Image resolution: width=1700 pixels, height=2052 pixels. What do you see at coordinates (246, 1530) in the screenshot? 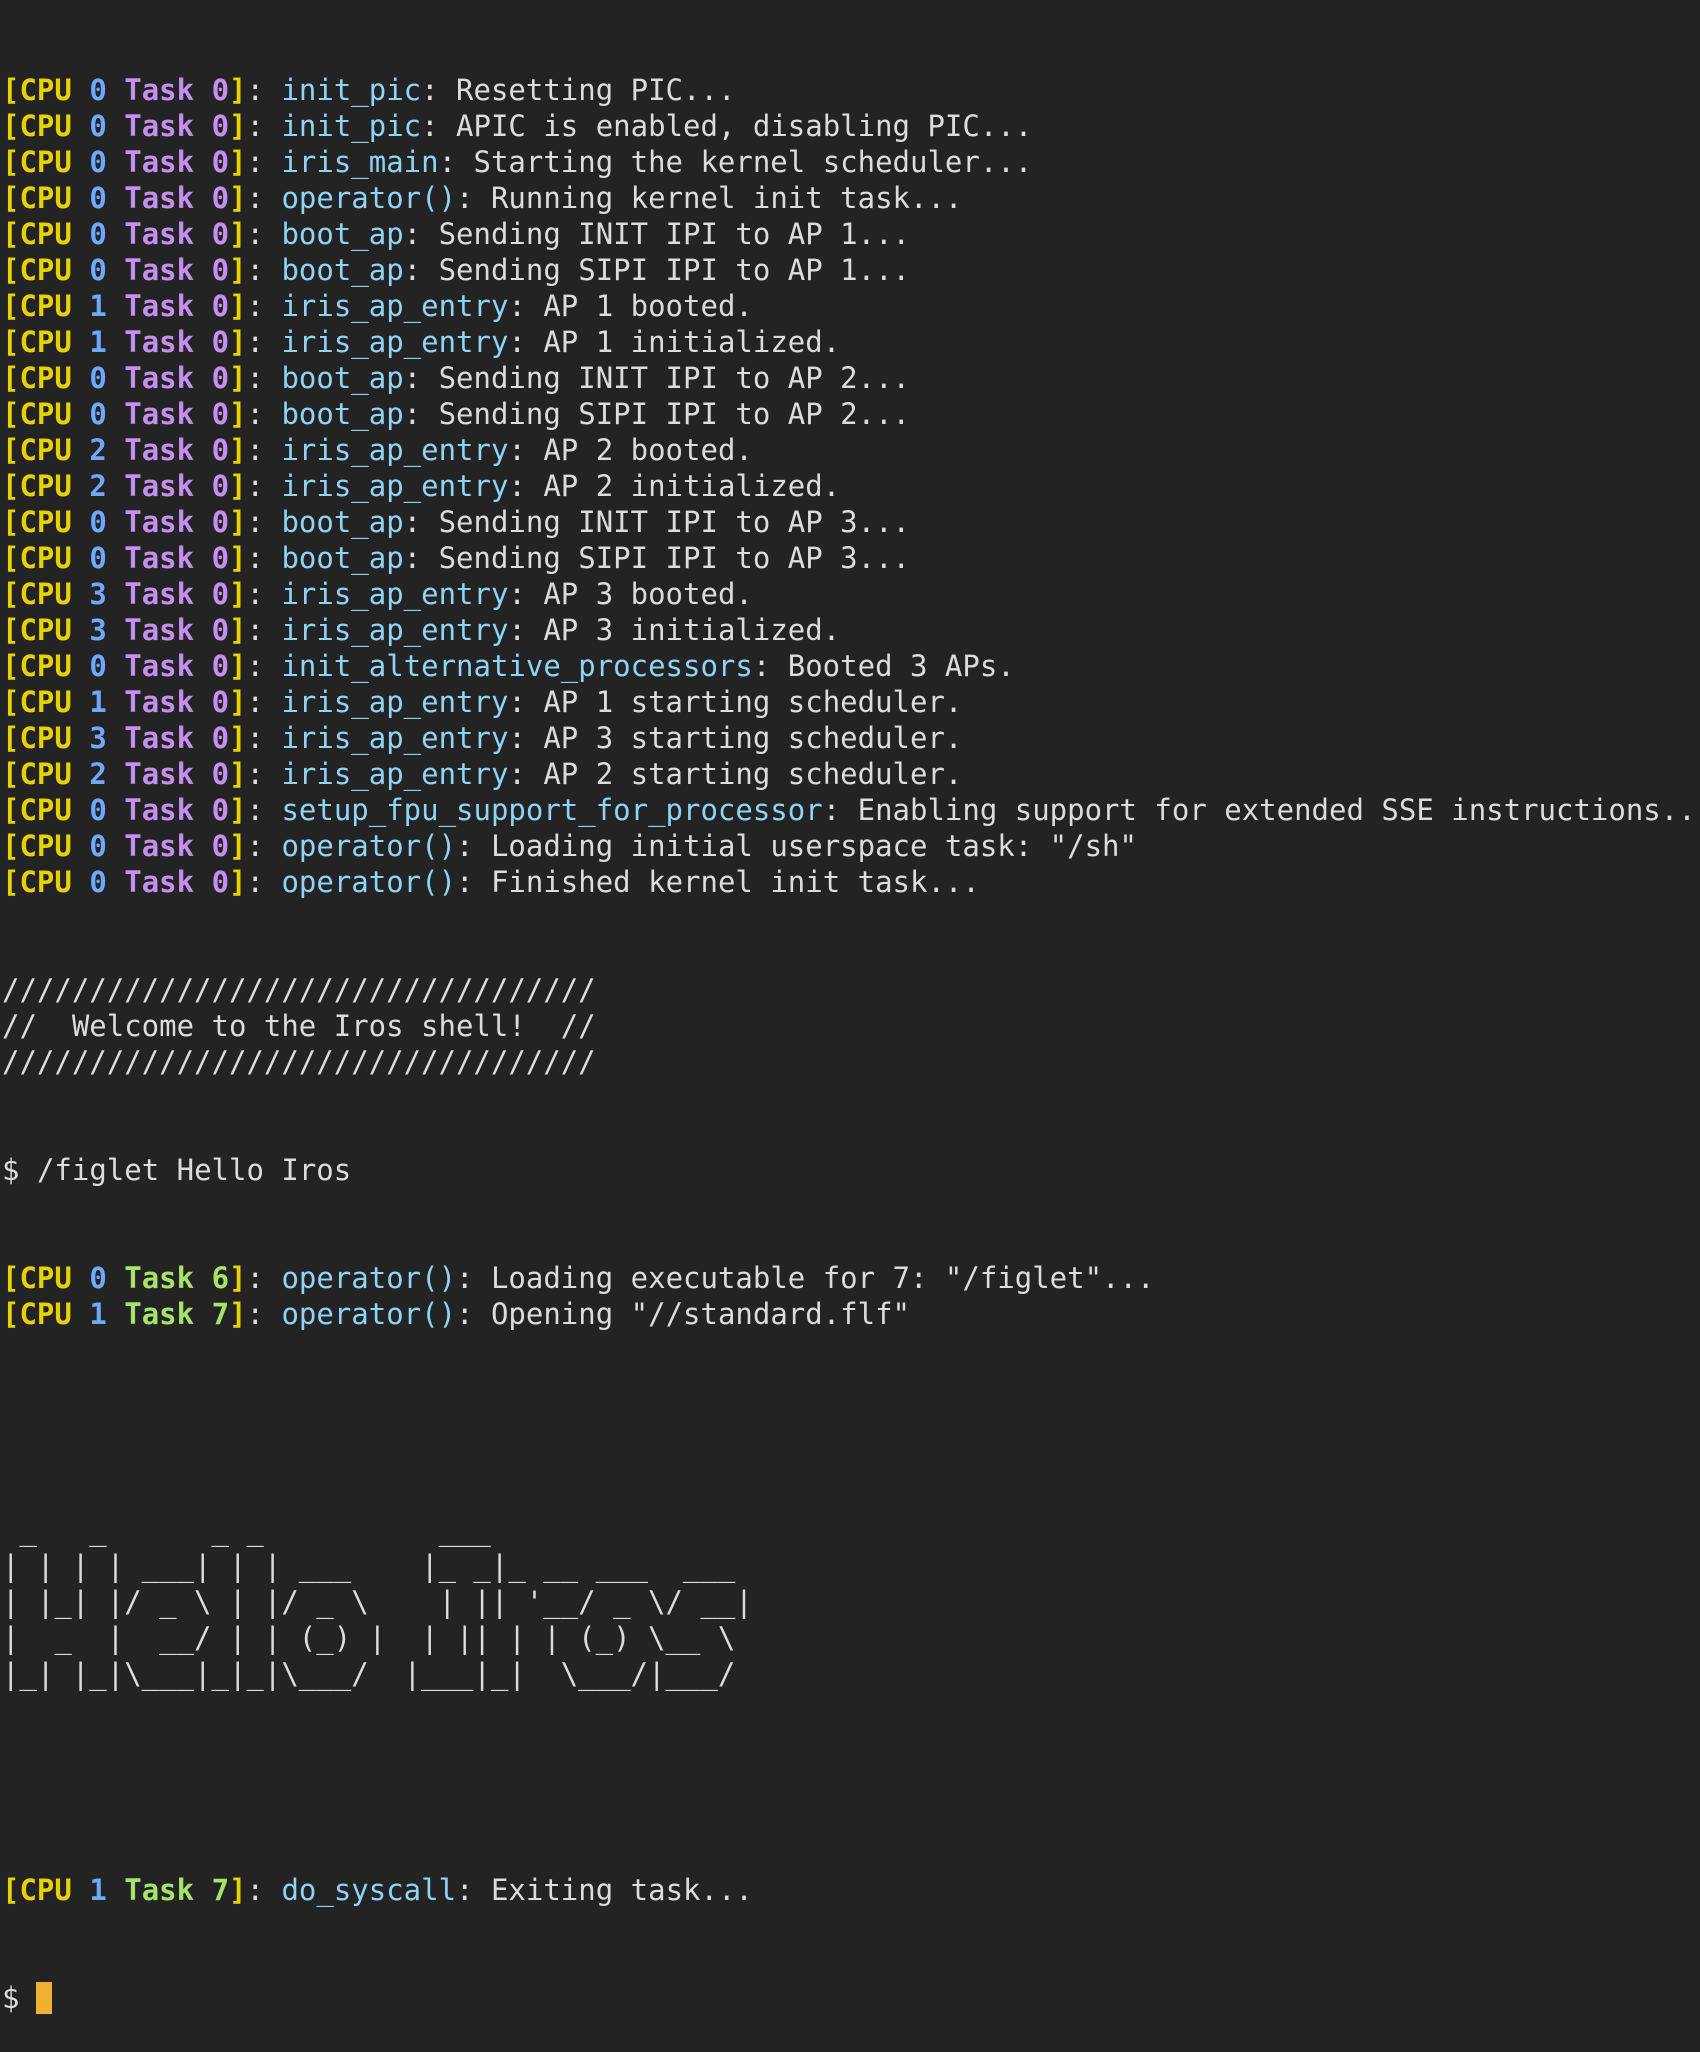
I see `figlet-line: _ _ _ _ ___` at bounding box center [246, 1530].